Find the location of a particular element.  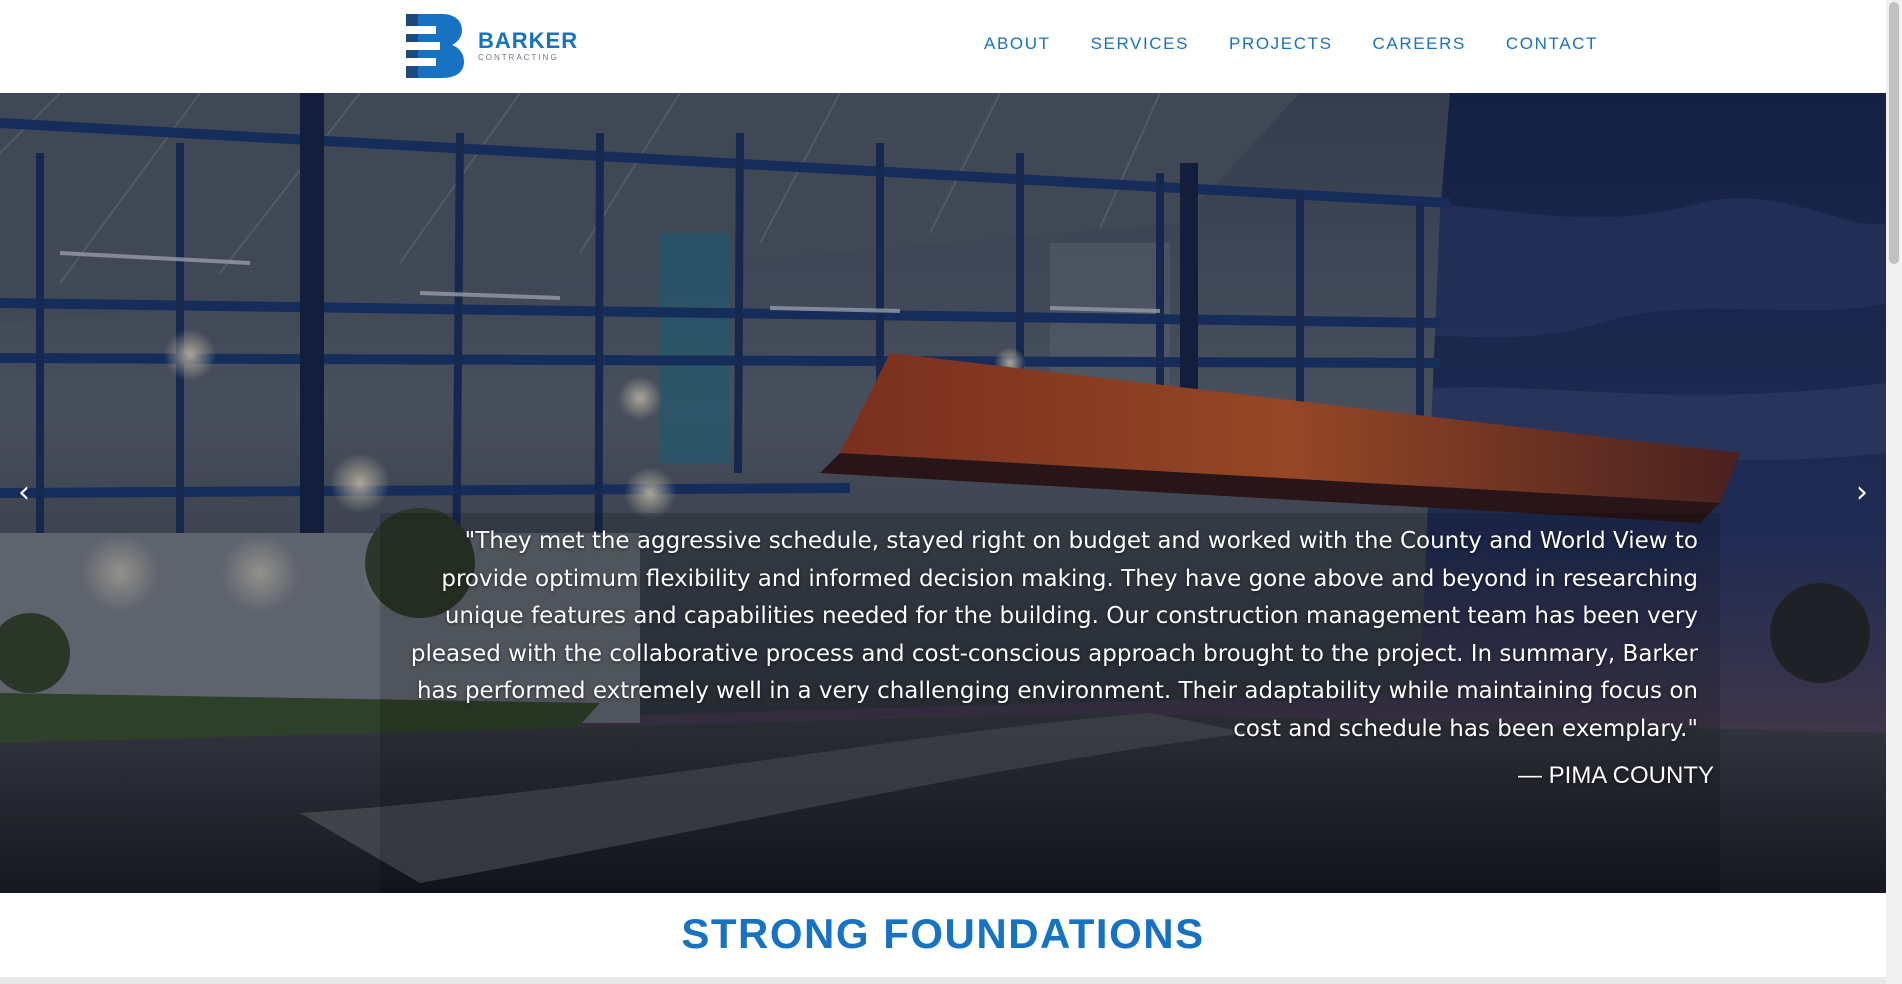

scrollbar-thumb is located at coordinates (1894, 133).